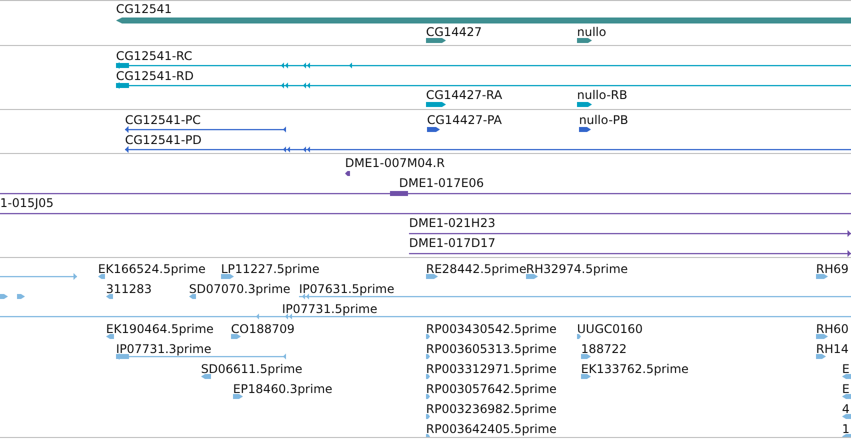 Image resolution: width=851 pixels, height=441 pixels. Describe the element at coordinates (491, 329) in the screenshot. I see `feature-label: RP003430542.5prime` at that location.